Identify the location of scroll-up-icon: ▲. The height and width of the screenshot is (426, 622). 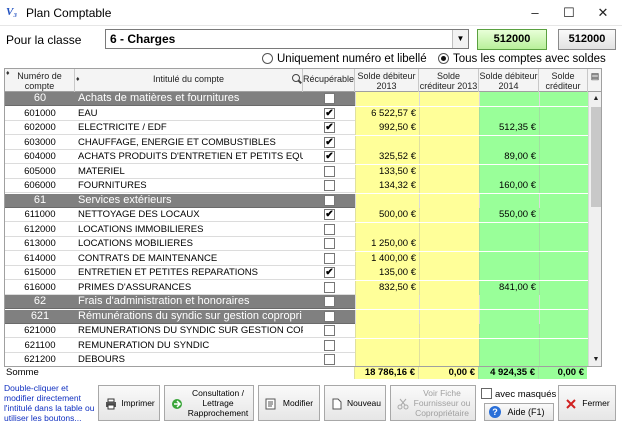
(595, 99).